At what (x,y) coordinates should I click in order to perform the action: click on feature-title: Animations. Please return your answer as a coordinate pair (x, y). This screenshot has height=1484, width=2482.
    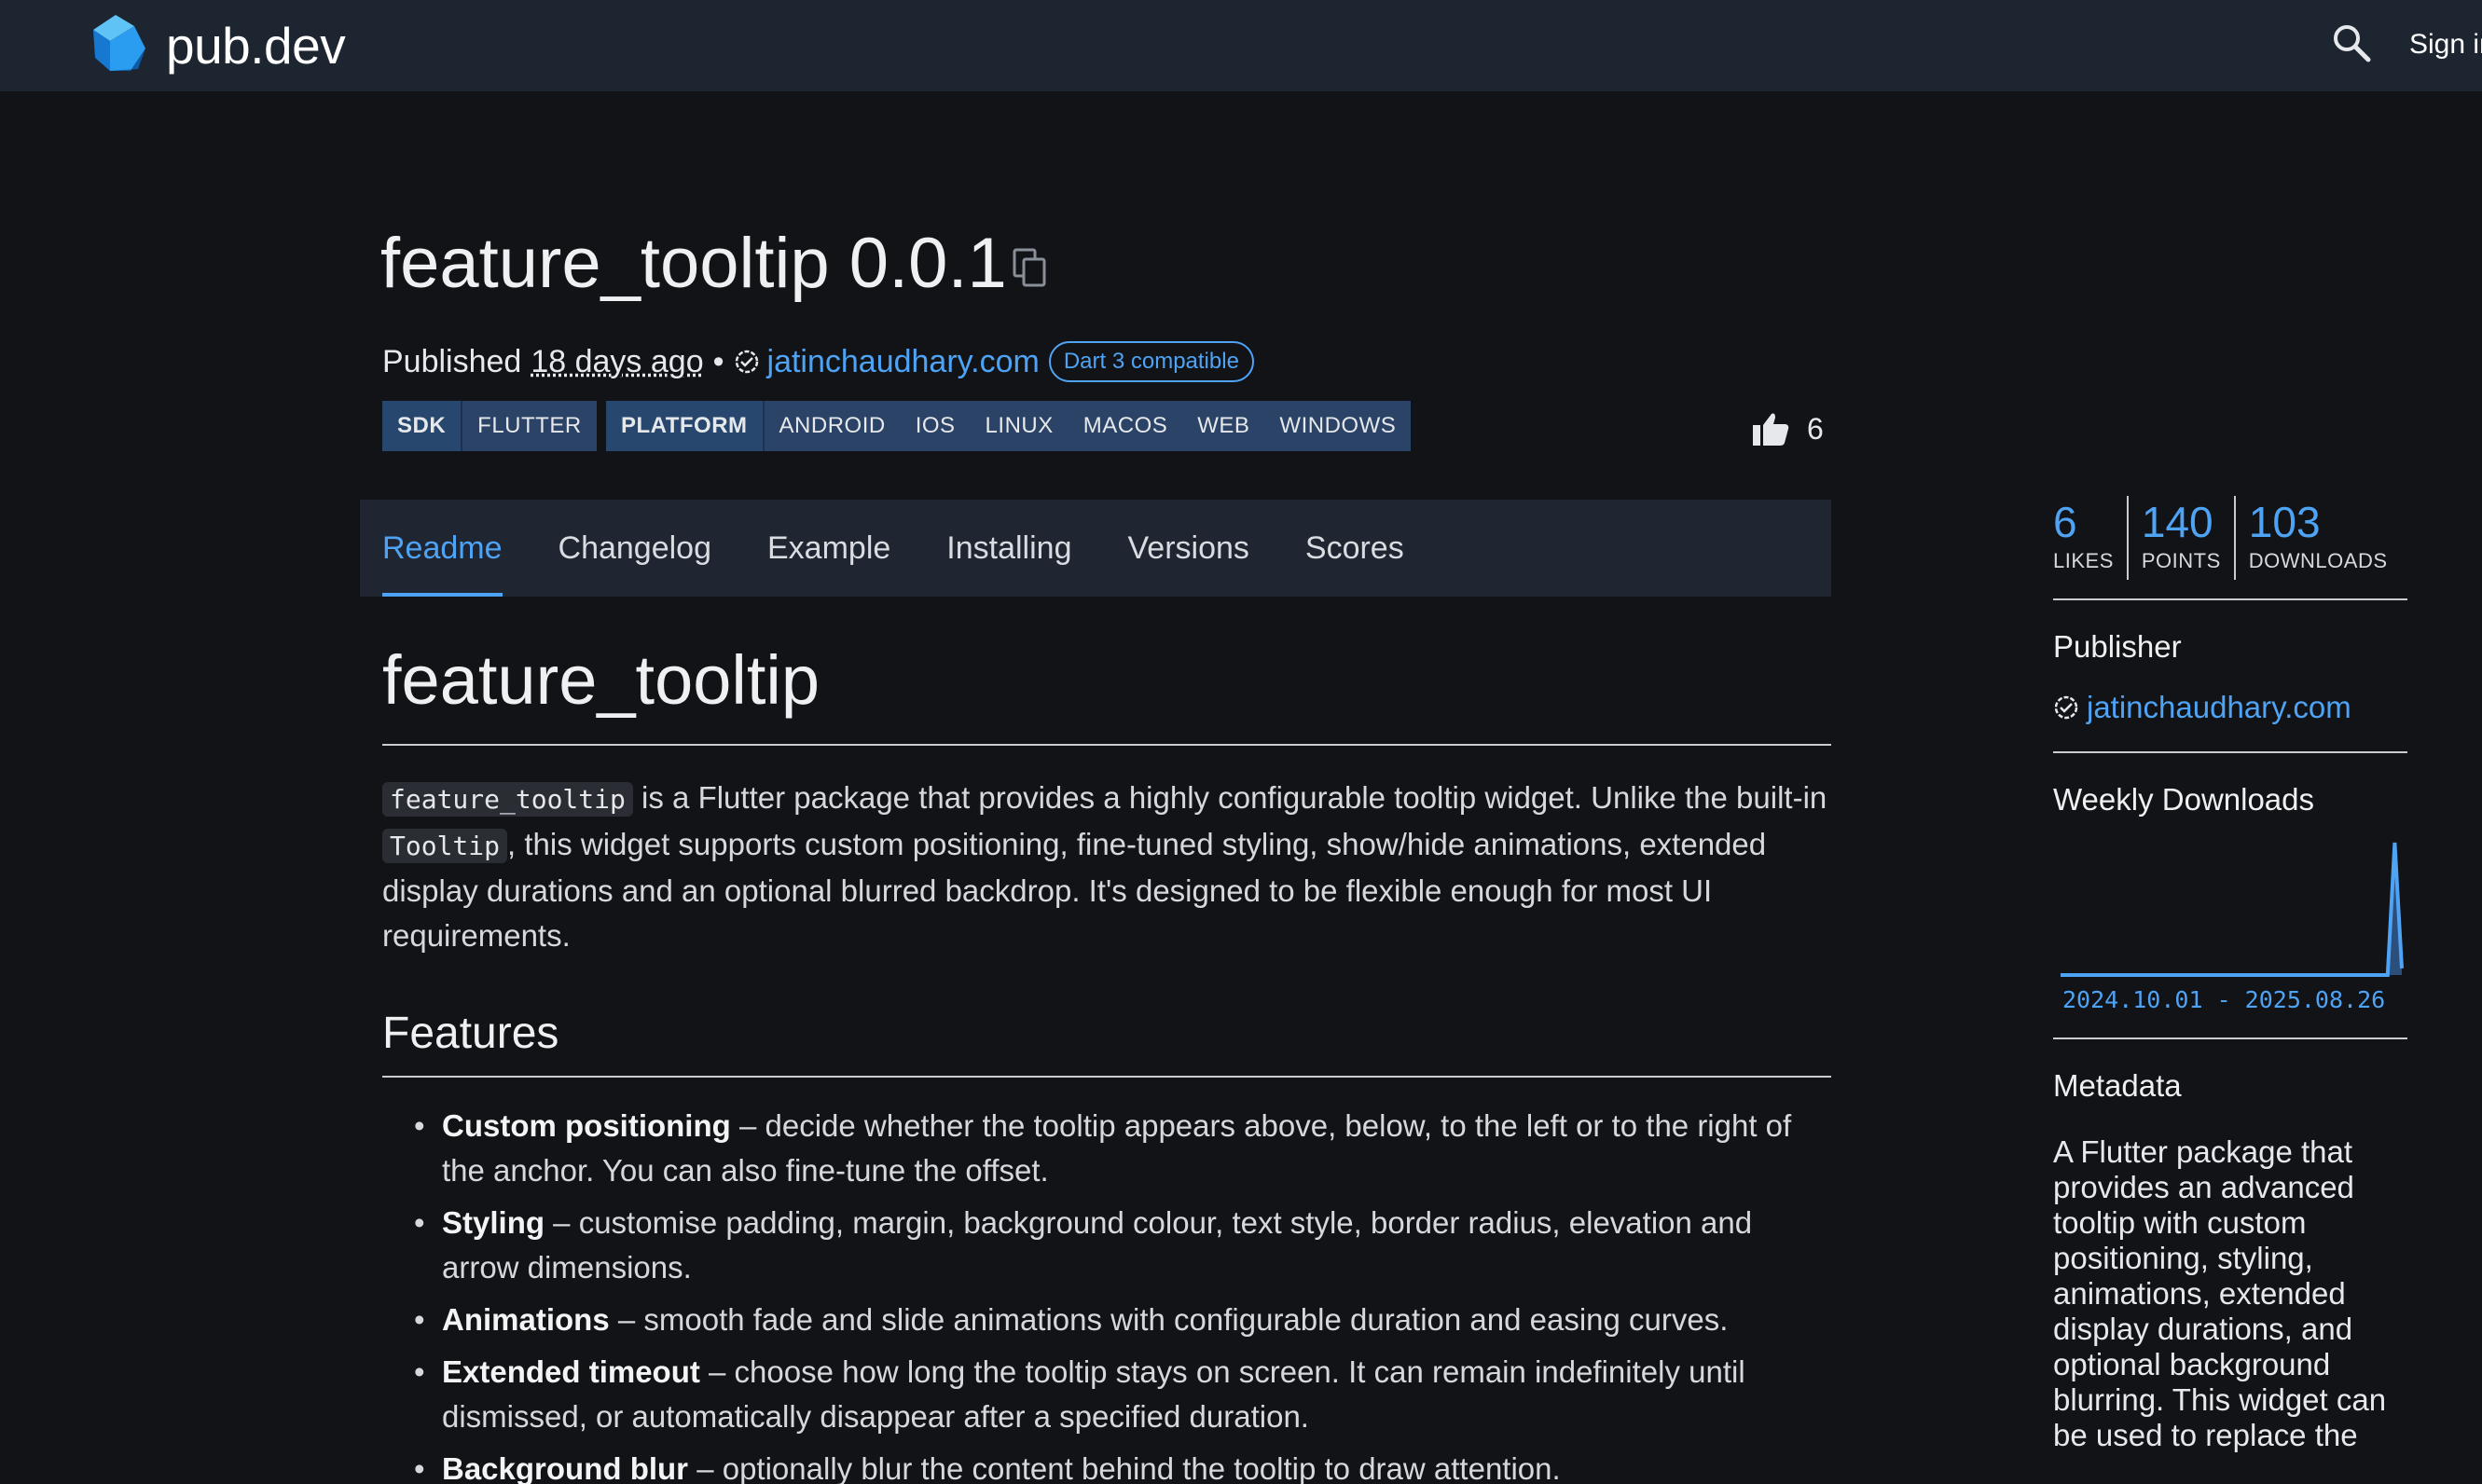
    Looking at the image, I should click on (526, 1319).